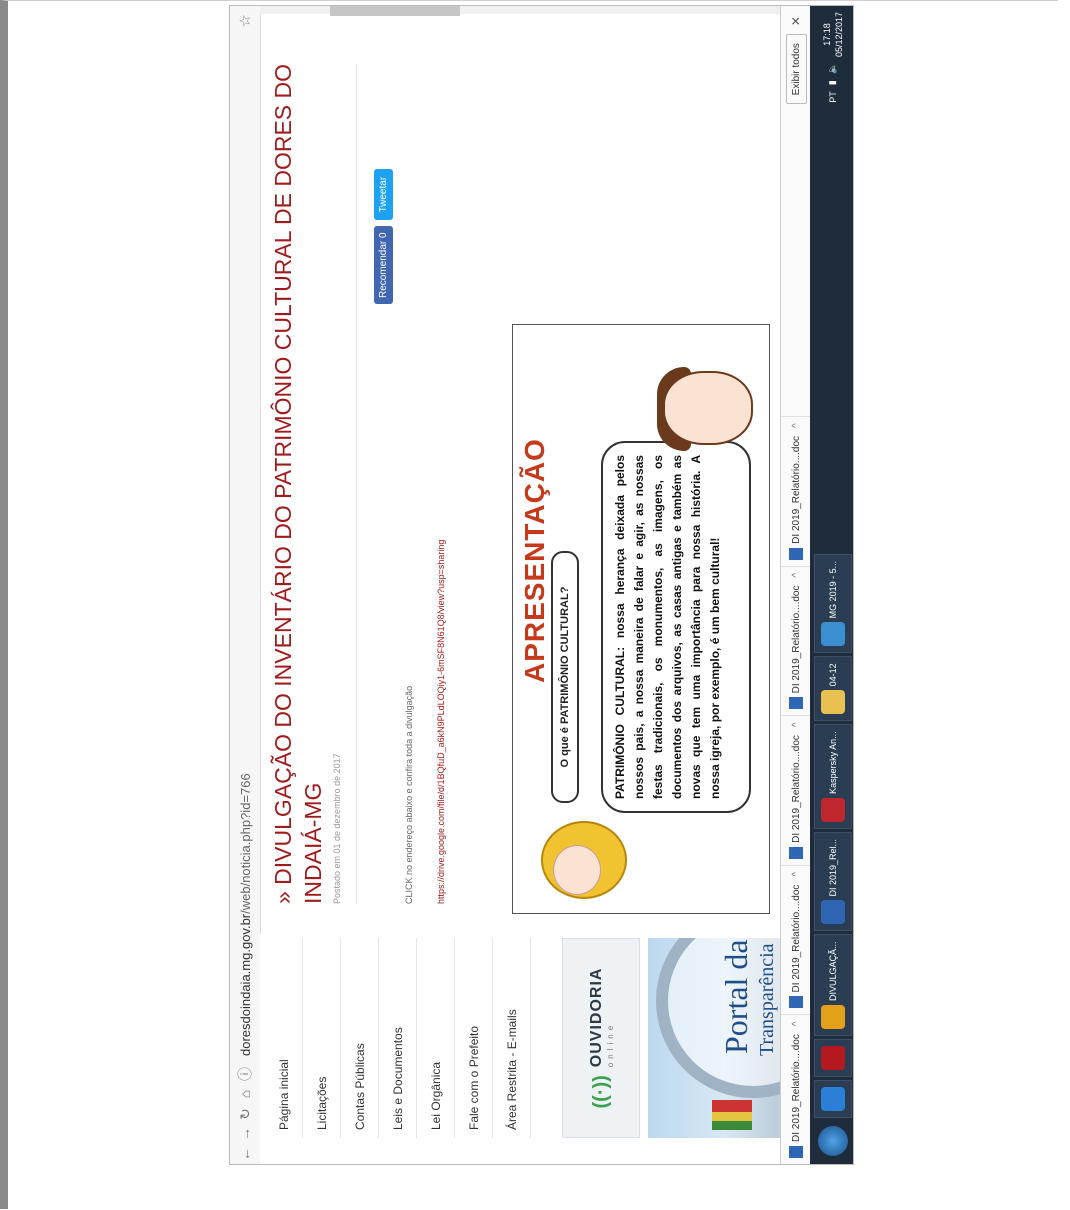 The height and width of the screenshot is (1210, 1070). What do you see at coordinates (245, 20) in the screenshot?
I see `bookmark-star-icon: ☆` at bounding box center [245, 20].